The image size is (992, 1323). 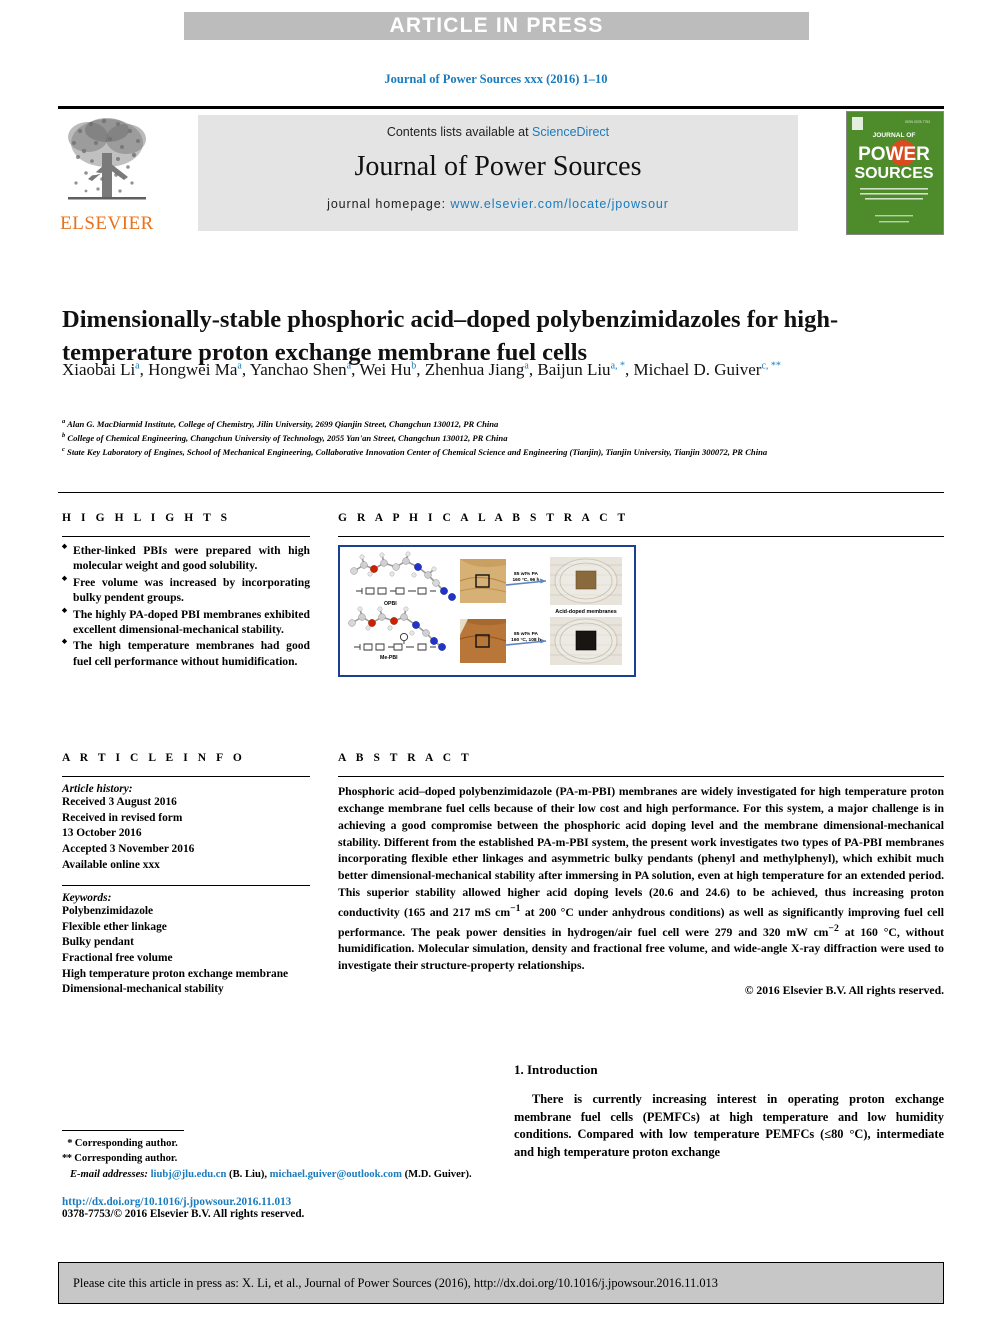 I want to click on contents-lists-prefix: Contents lists available at, so click(x=459, y=132).